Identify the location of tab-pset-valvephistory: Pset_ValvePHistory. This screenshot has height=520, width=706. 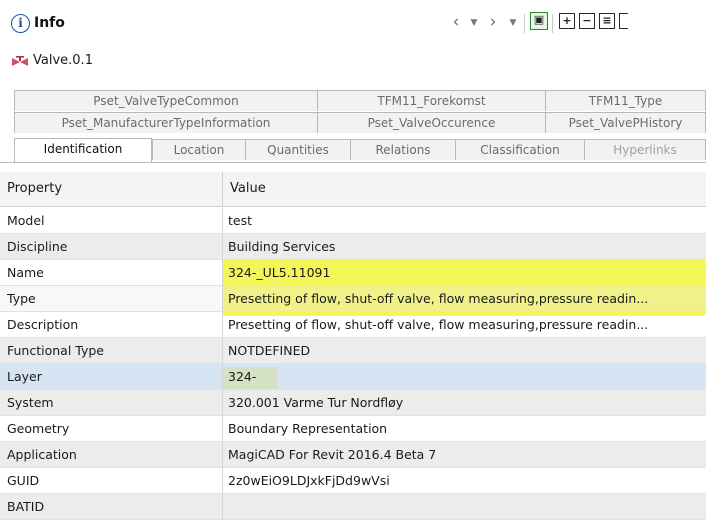
(625, 122).